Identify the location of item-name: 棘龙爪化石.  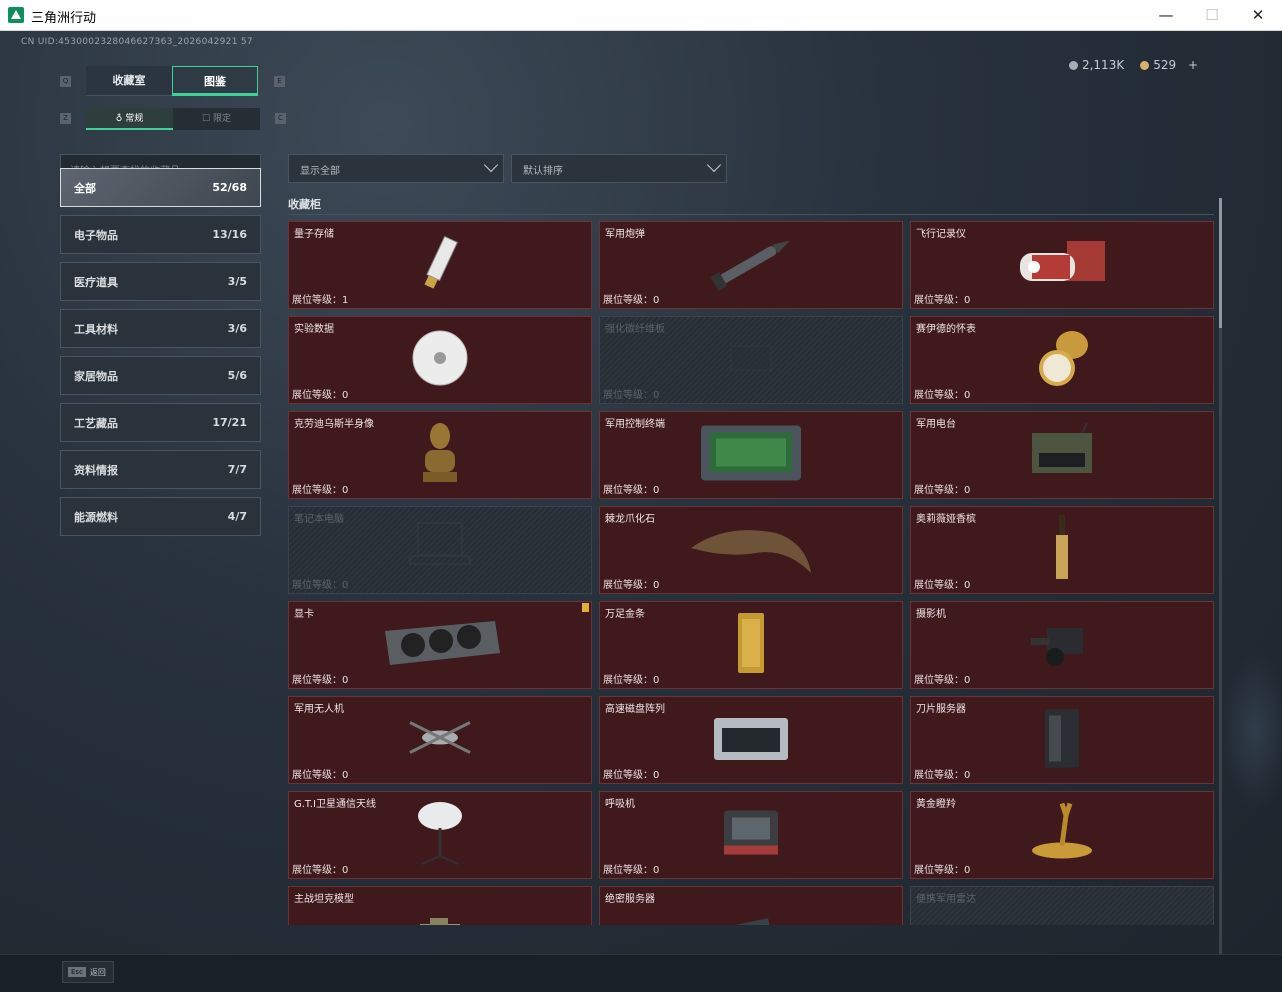
(630, 519).